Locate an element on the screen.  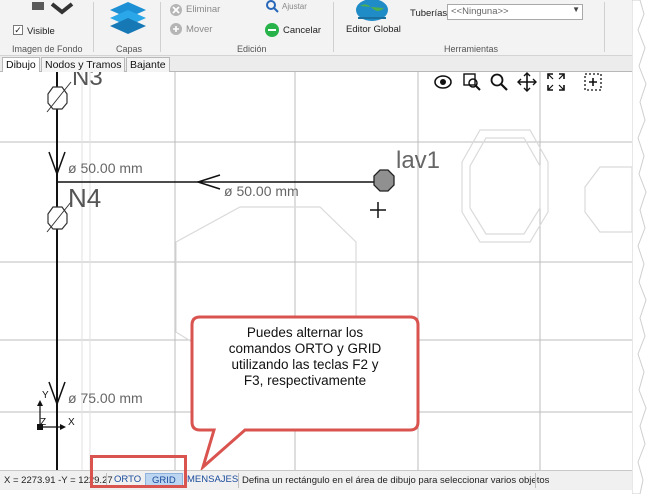
delete-icon is located at coordinates (176, 10).